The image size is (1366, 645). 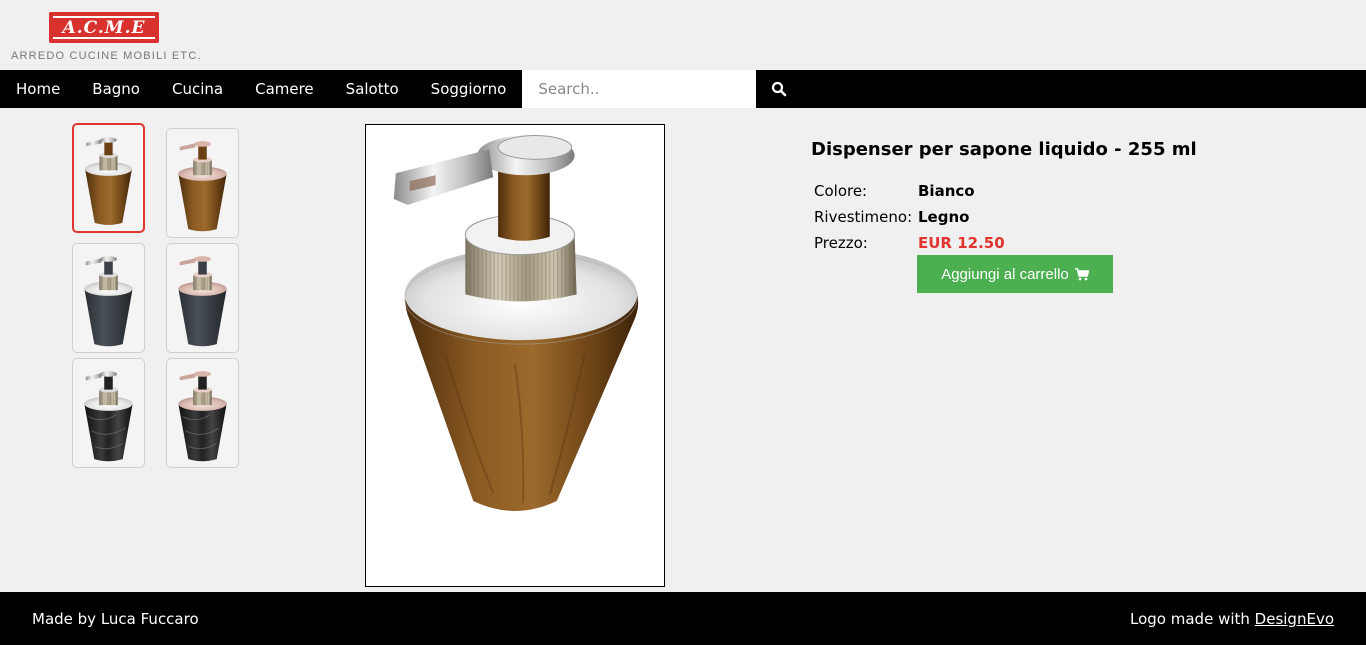 I want to click on search-icon, so click(x=779, y=89).